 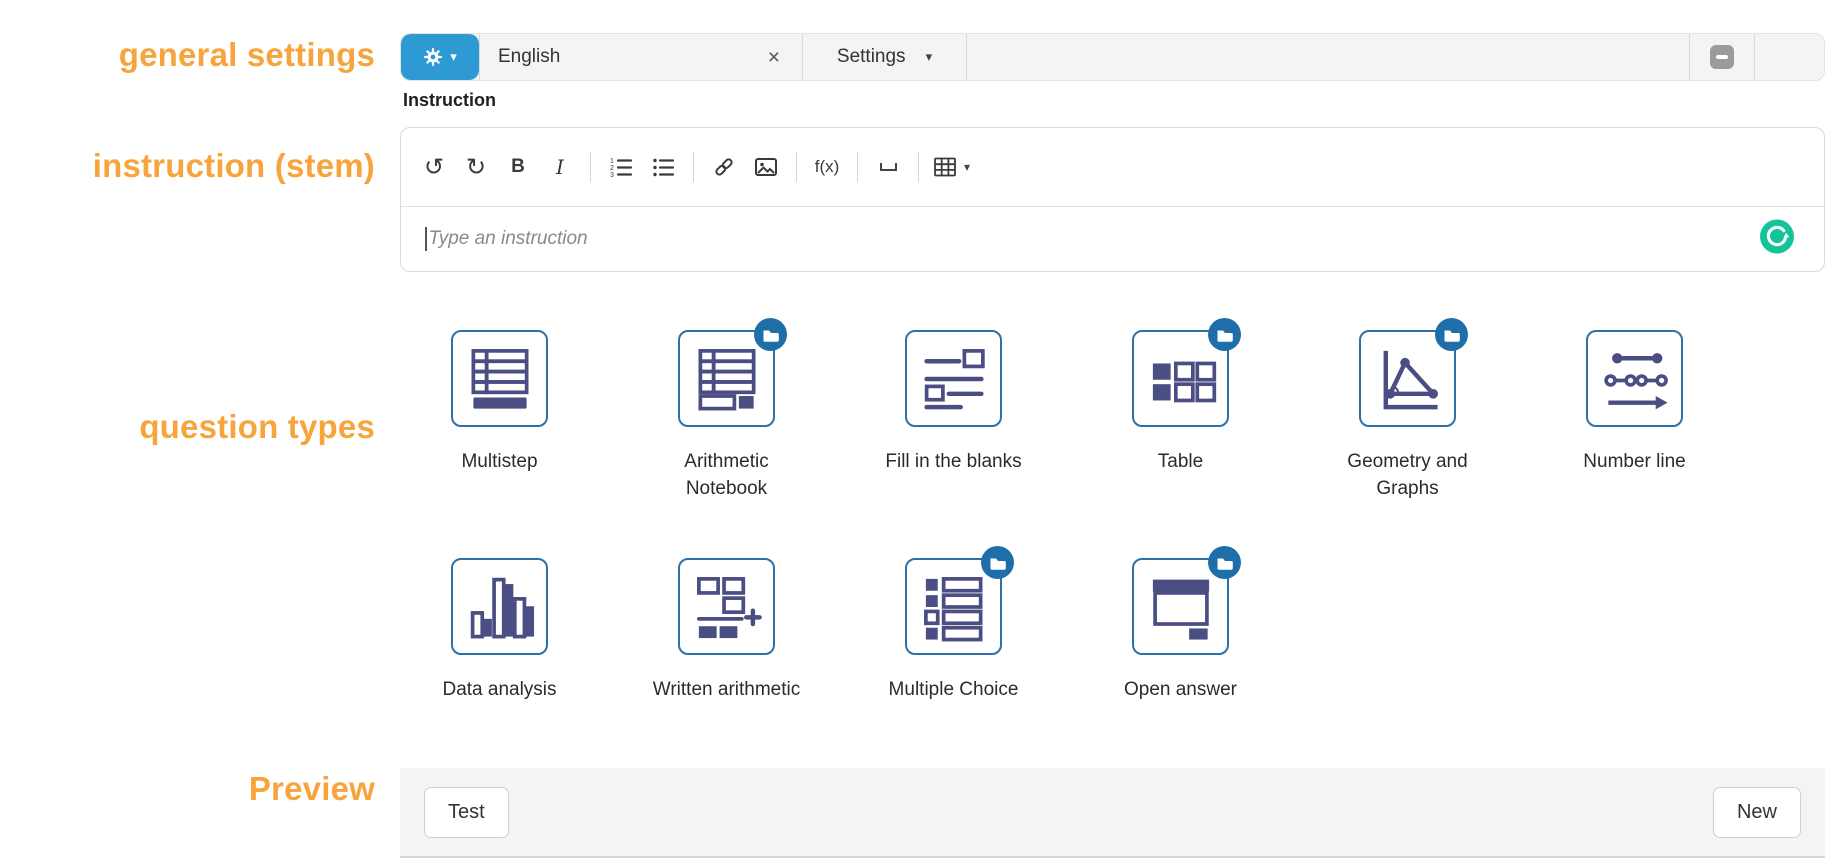 I want to click on arithmetic-notebook-icon, so click(x=726, y=379).